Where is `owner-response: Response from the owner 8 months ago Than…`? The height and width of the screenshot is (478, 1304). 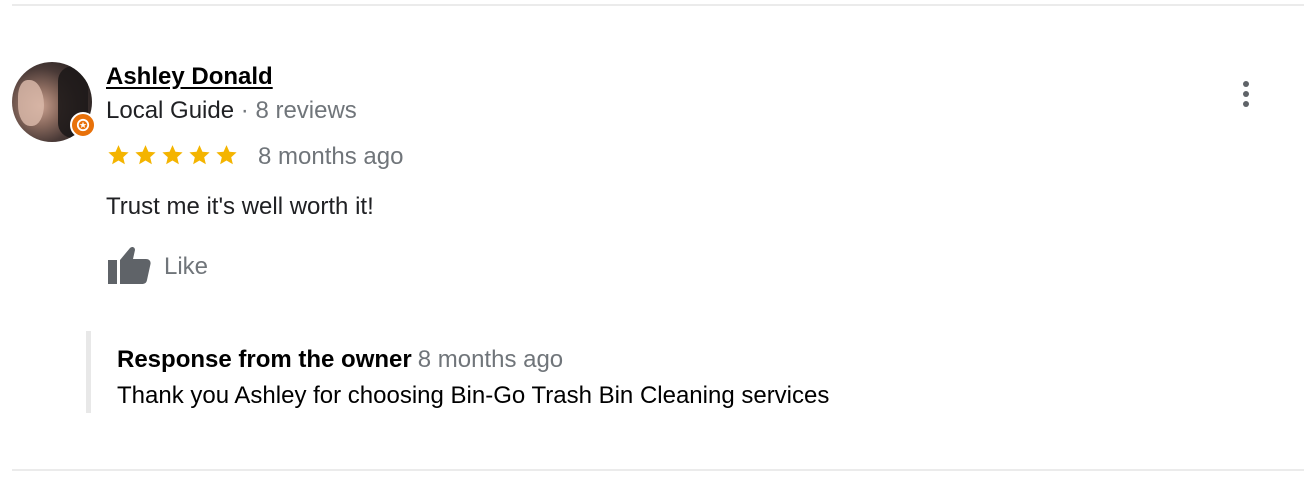 owner-response: Response from the owner 8 months ago Than… is located at coordinates (536, 372).